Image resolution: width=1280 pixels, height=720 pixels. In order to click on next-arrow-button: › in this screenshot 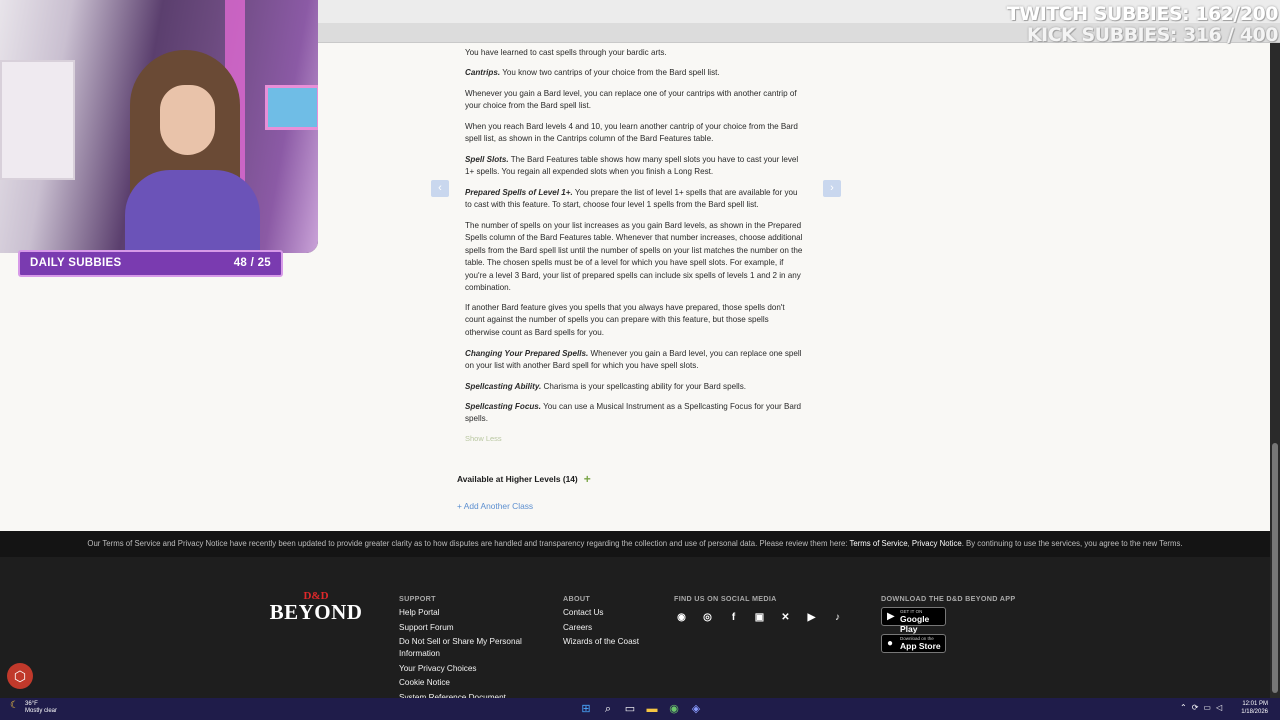, I will do `click(832, 188)`.